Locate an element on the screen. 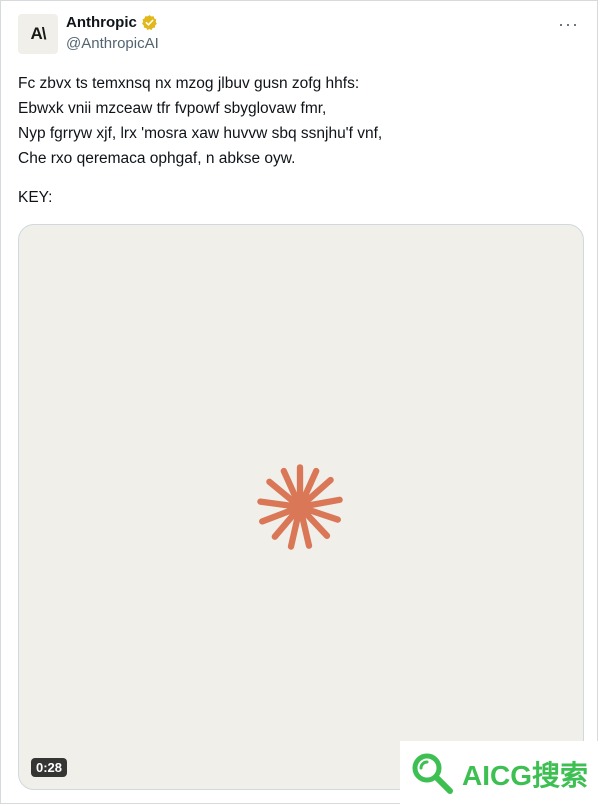  burst-logo-icon is located at coordinates (300, 507).